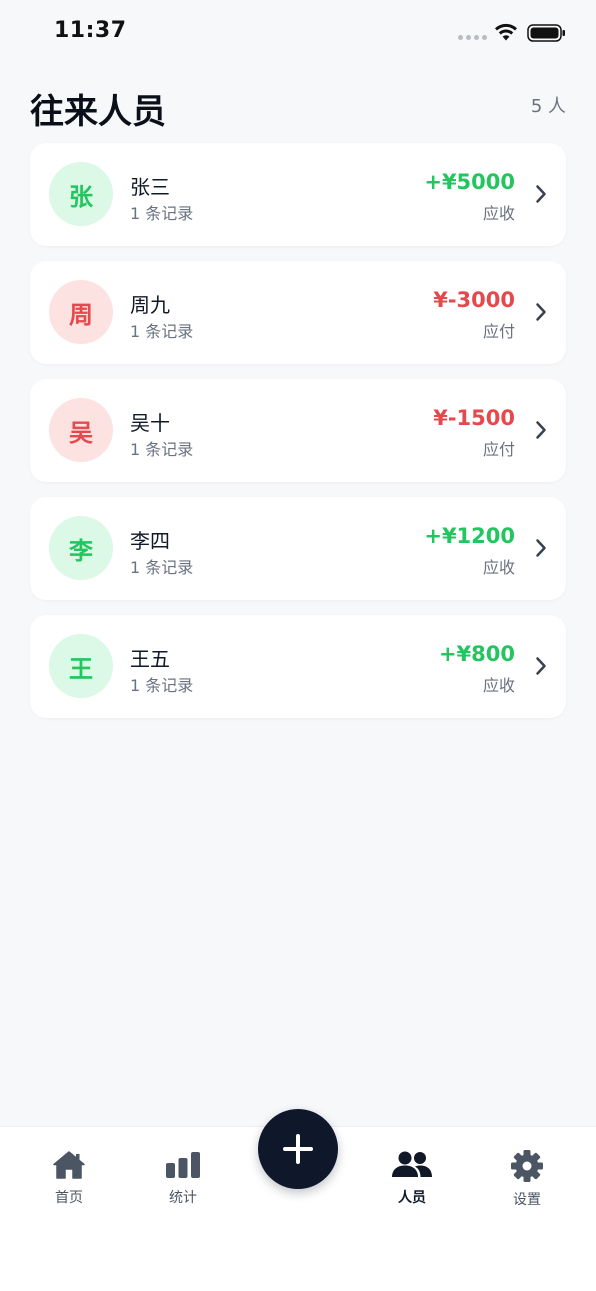 This screenshot has width=596, height=1291. I want to click on avatar: 周, so click(81, 312).